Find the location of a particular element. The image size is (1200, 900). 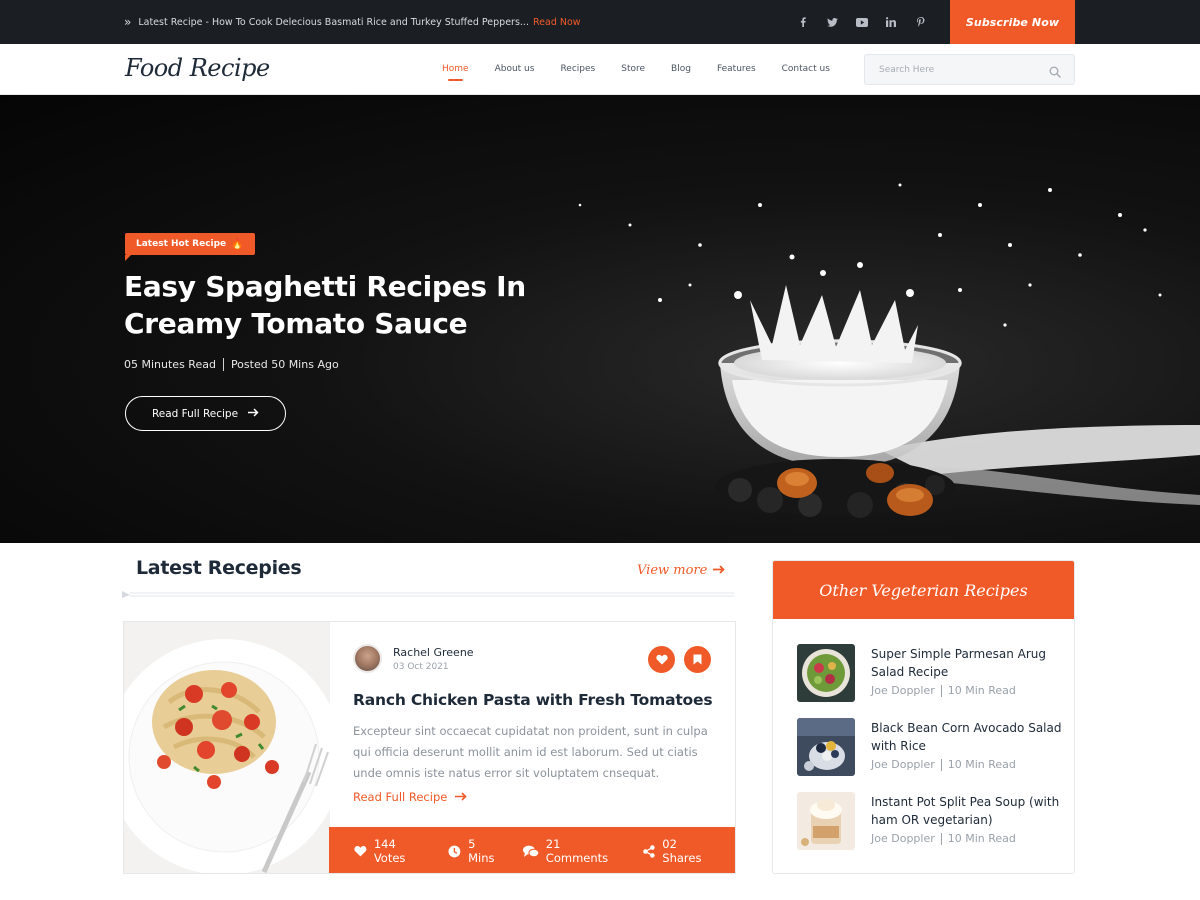

badge-label: Latest Hot Recipe is located at coordinates (181, 244).